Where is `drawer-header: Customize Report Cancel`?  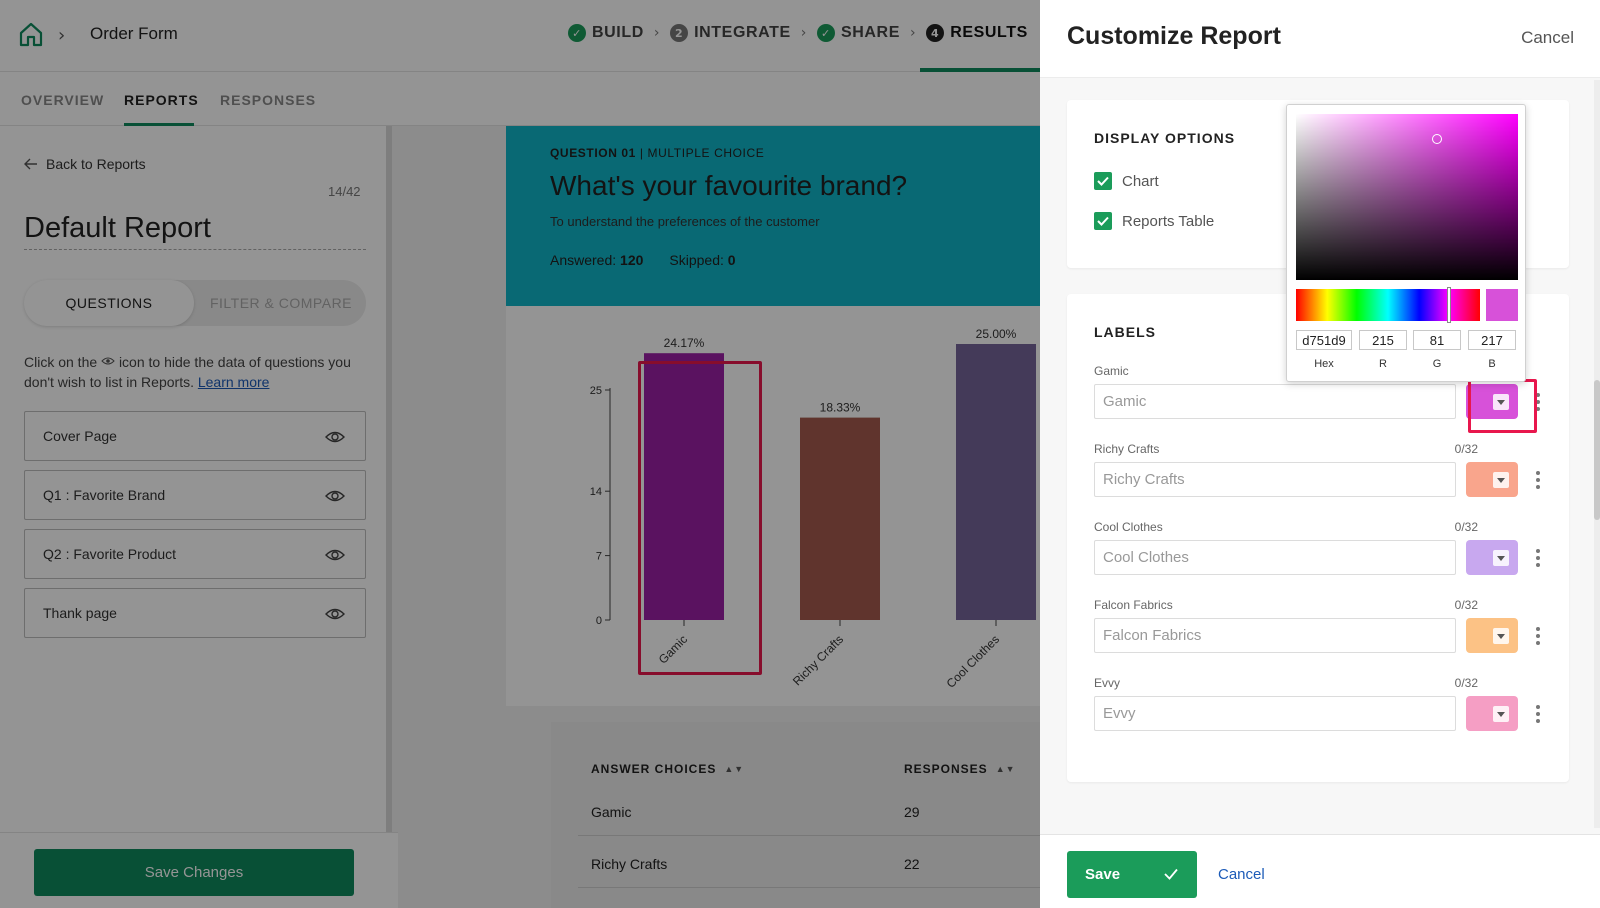 drawer-header: Customize Report Cancel is located at coordinates (1320, 39).